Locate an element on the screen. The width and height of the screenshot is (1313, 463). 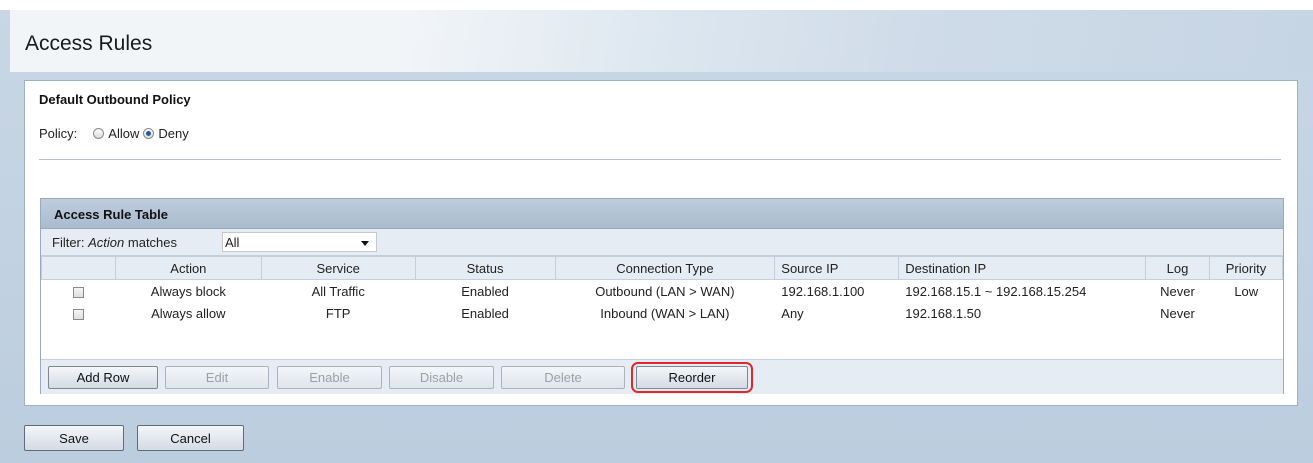
policy-row: Policy: Allow Deny is located at coordinates (116, 133).